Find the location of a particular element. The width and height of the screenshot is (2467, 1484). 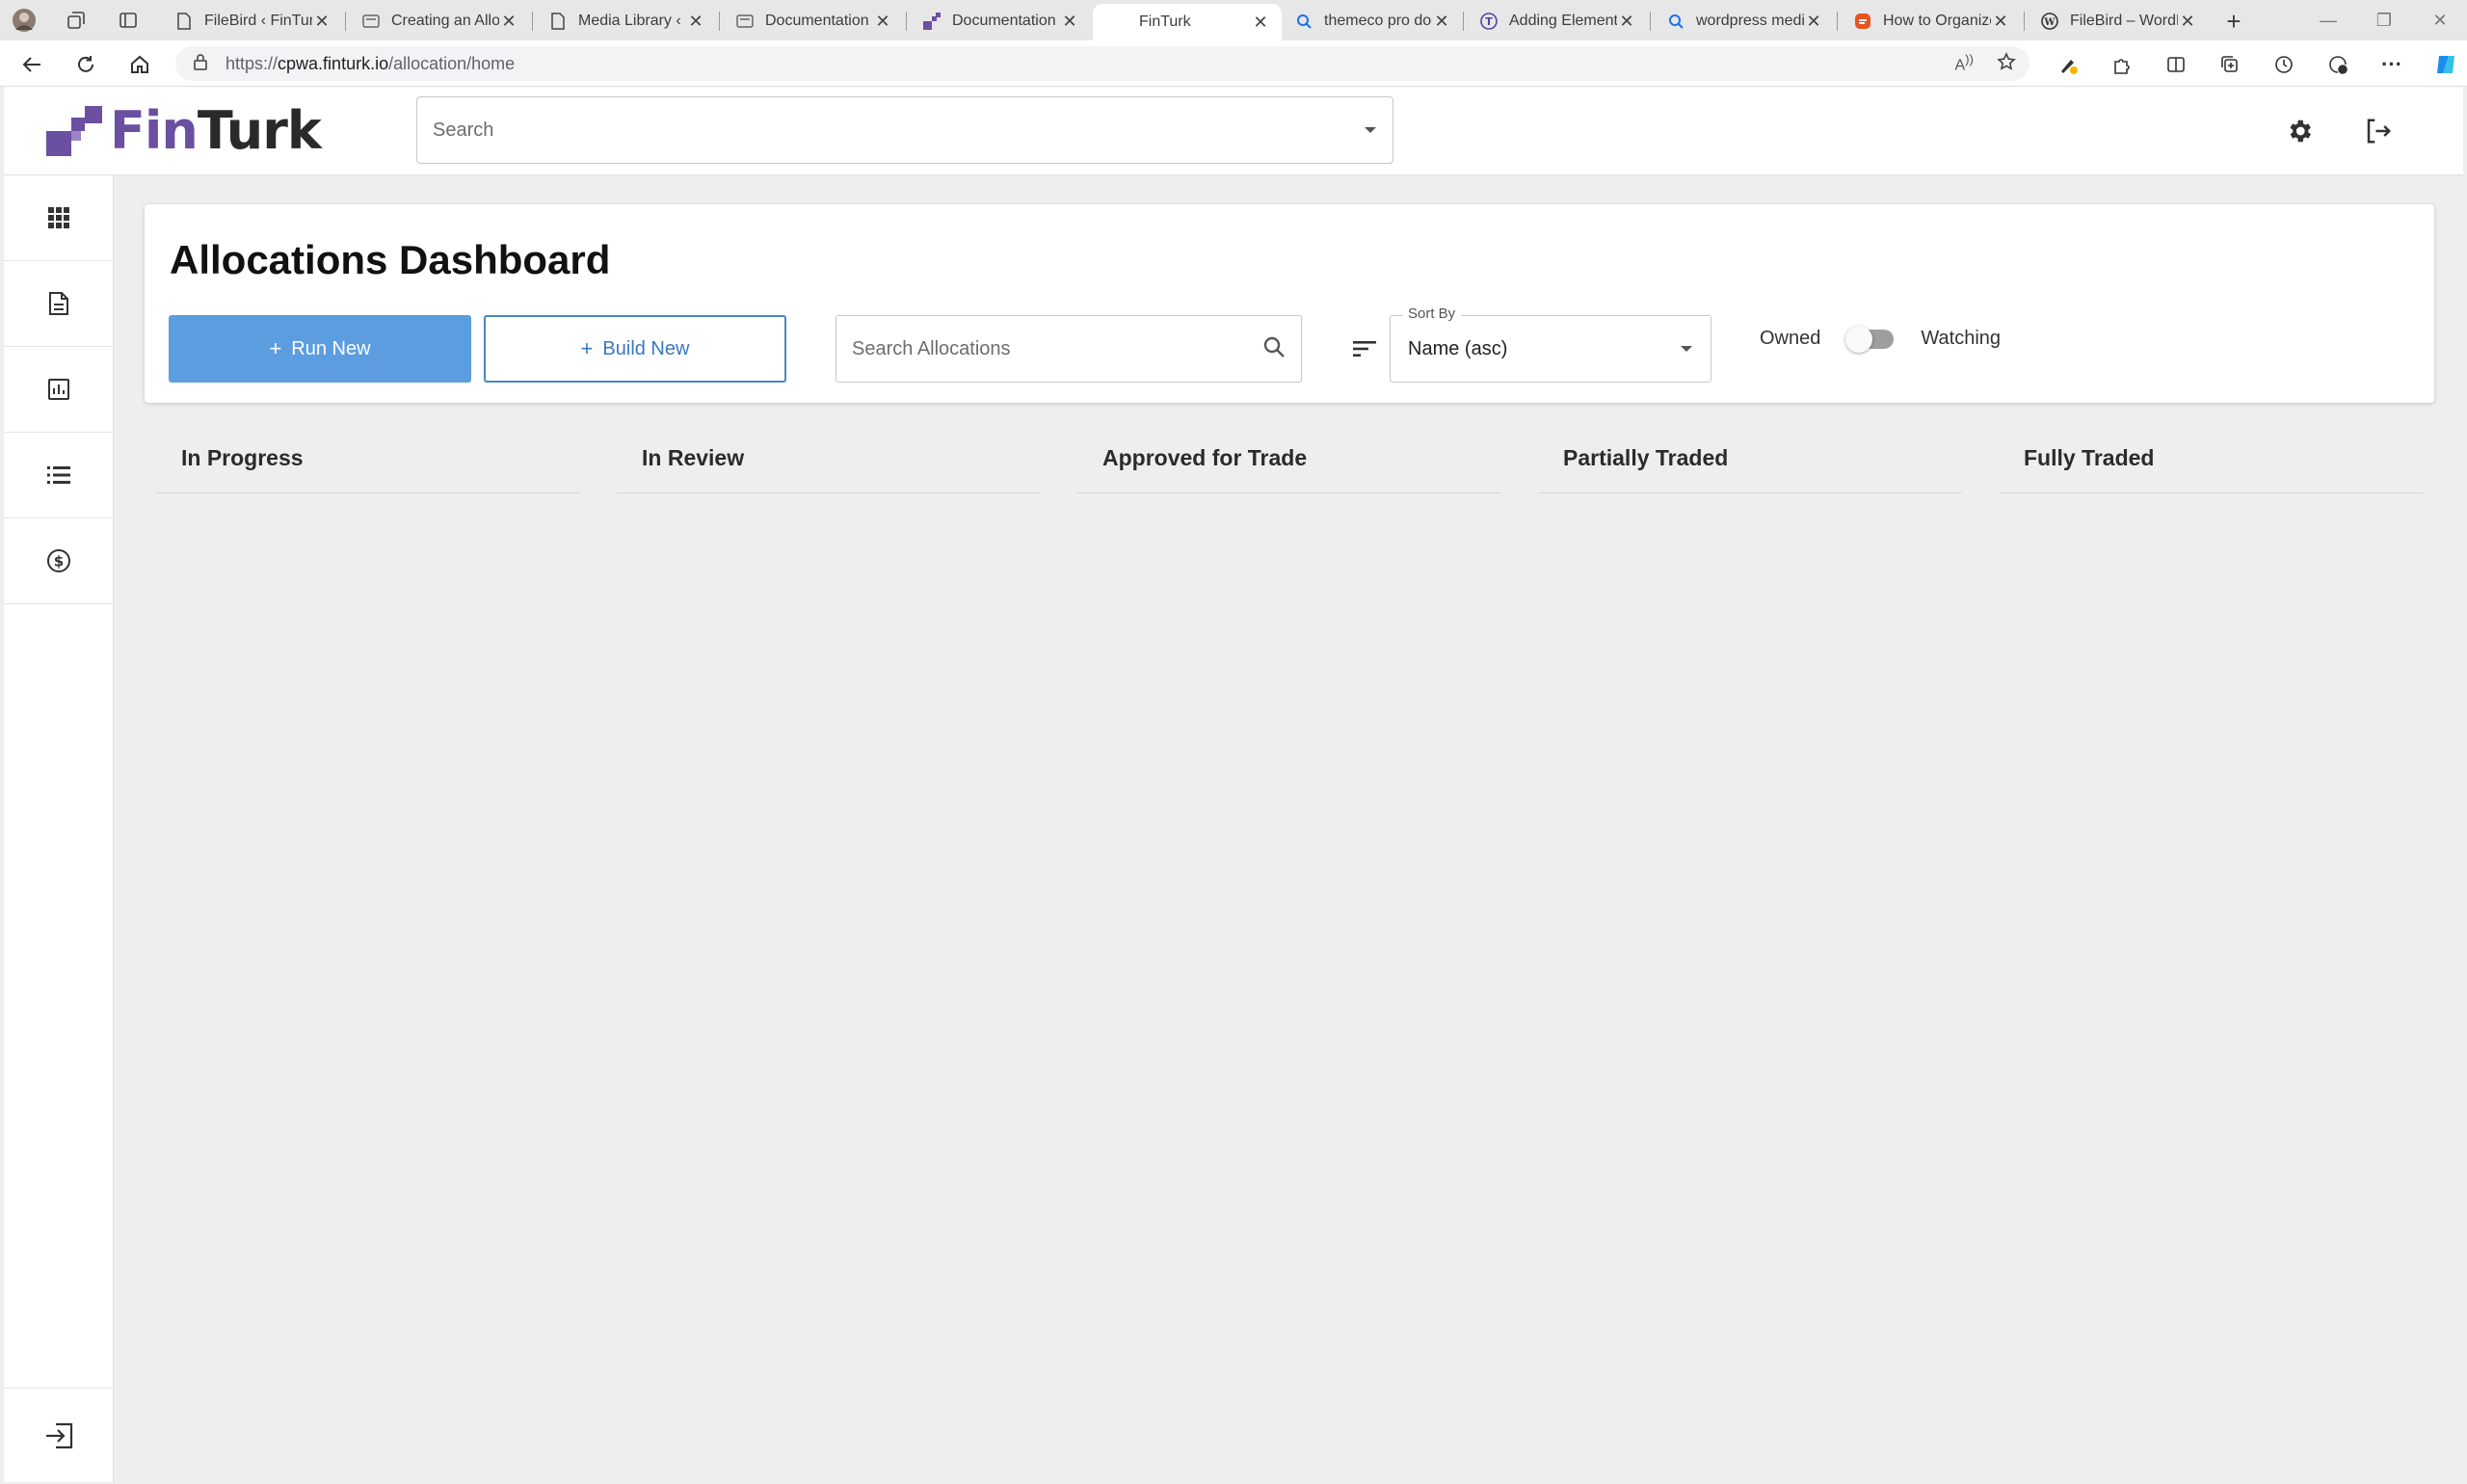

minimize-icon: — is located at coordinates (2328, 20).